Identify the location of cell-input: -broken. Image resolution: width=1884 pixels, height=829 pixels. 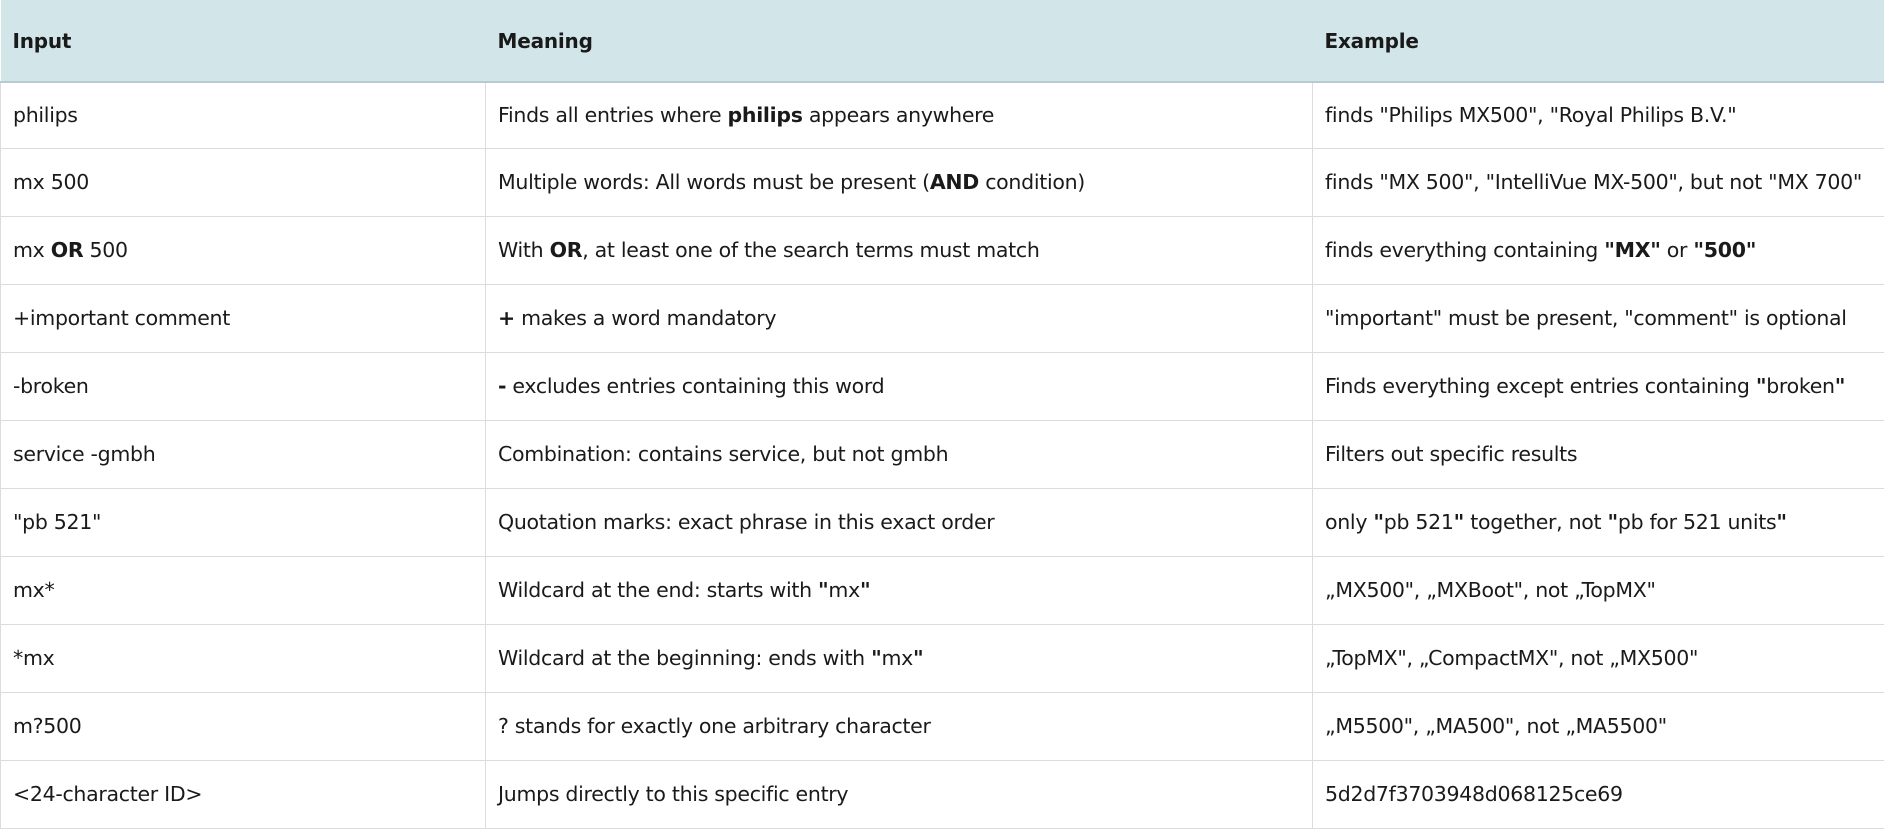
(243, 386).